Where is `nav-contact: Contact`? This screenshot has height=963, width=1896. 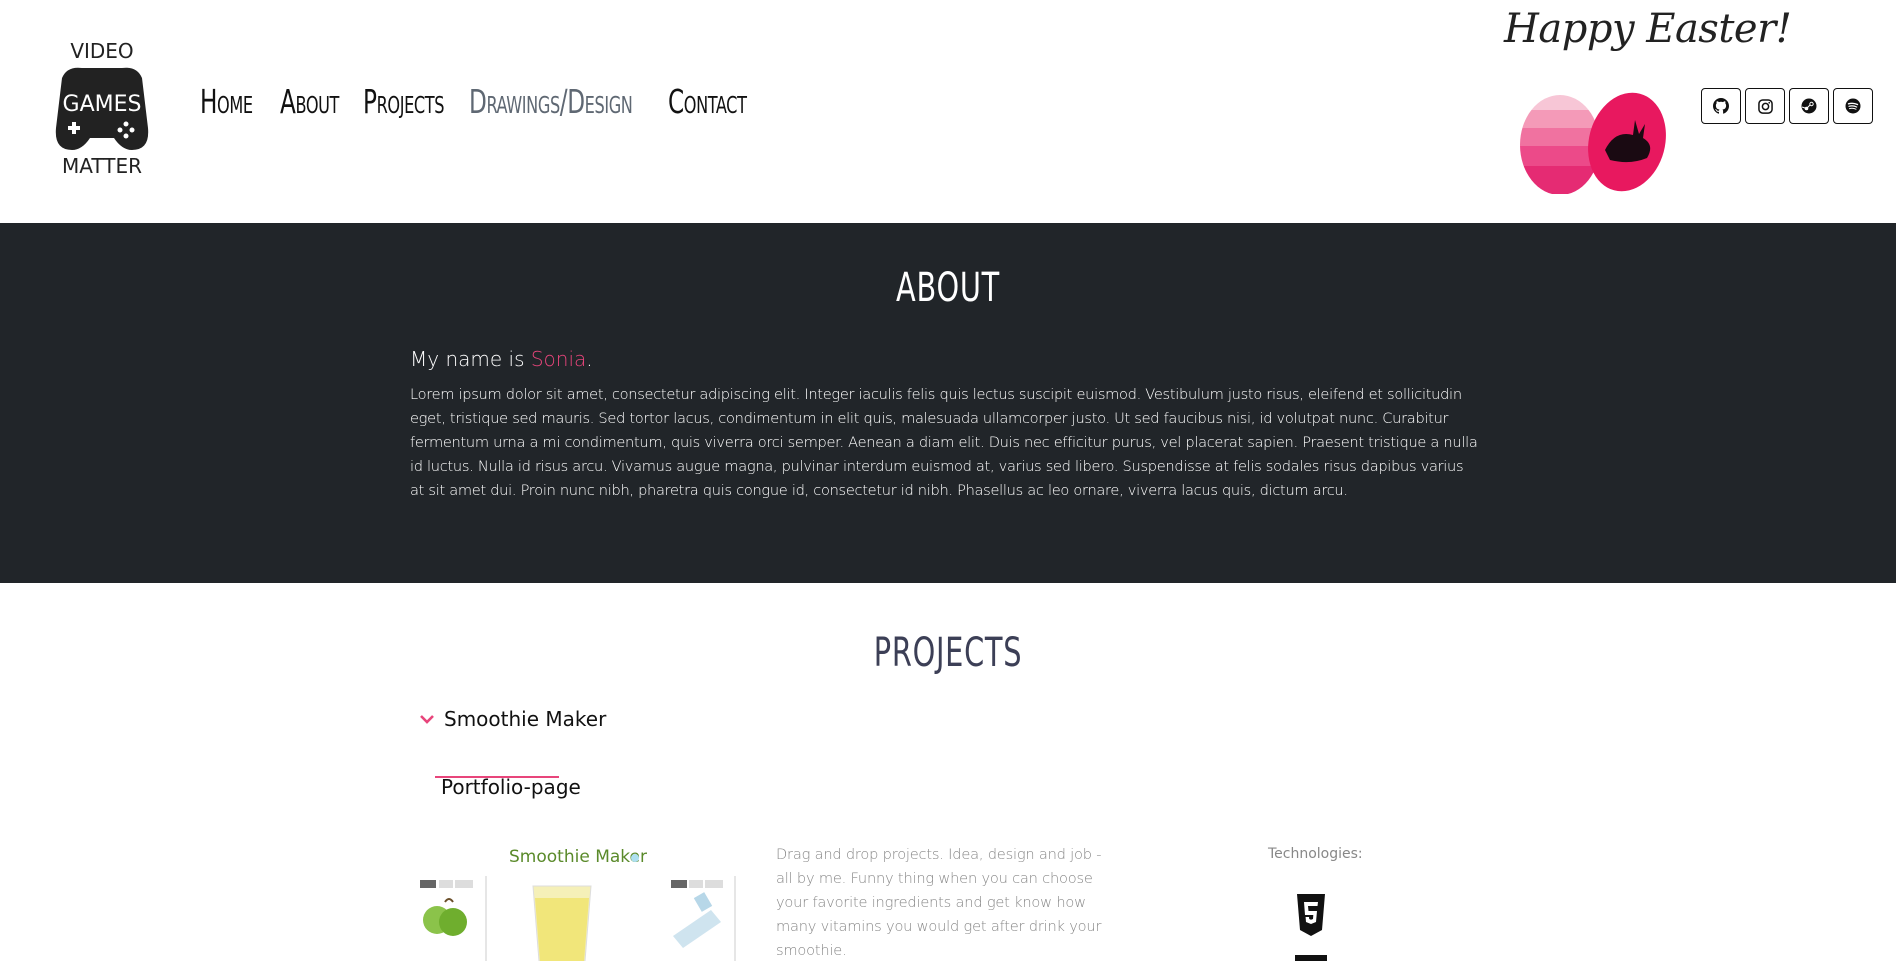
nav-contact: Contact is located at coordinates (707, 101).